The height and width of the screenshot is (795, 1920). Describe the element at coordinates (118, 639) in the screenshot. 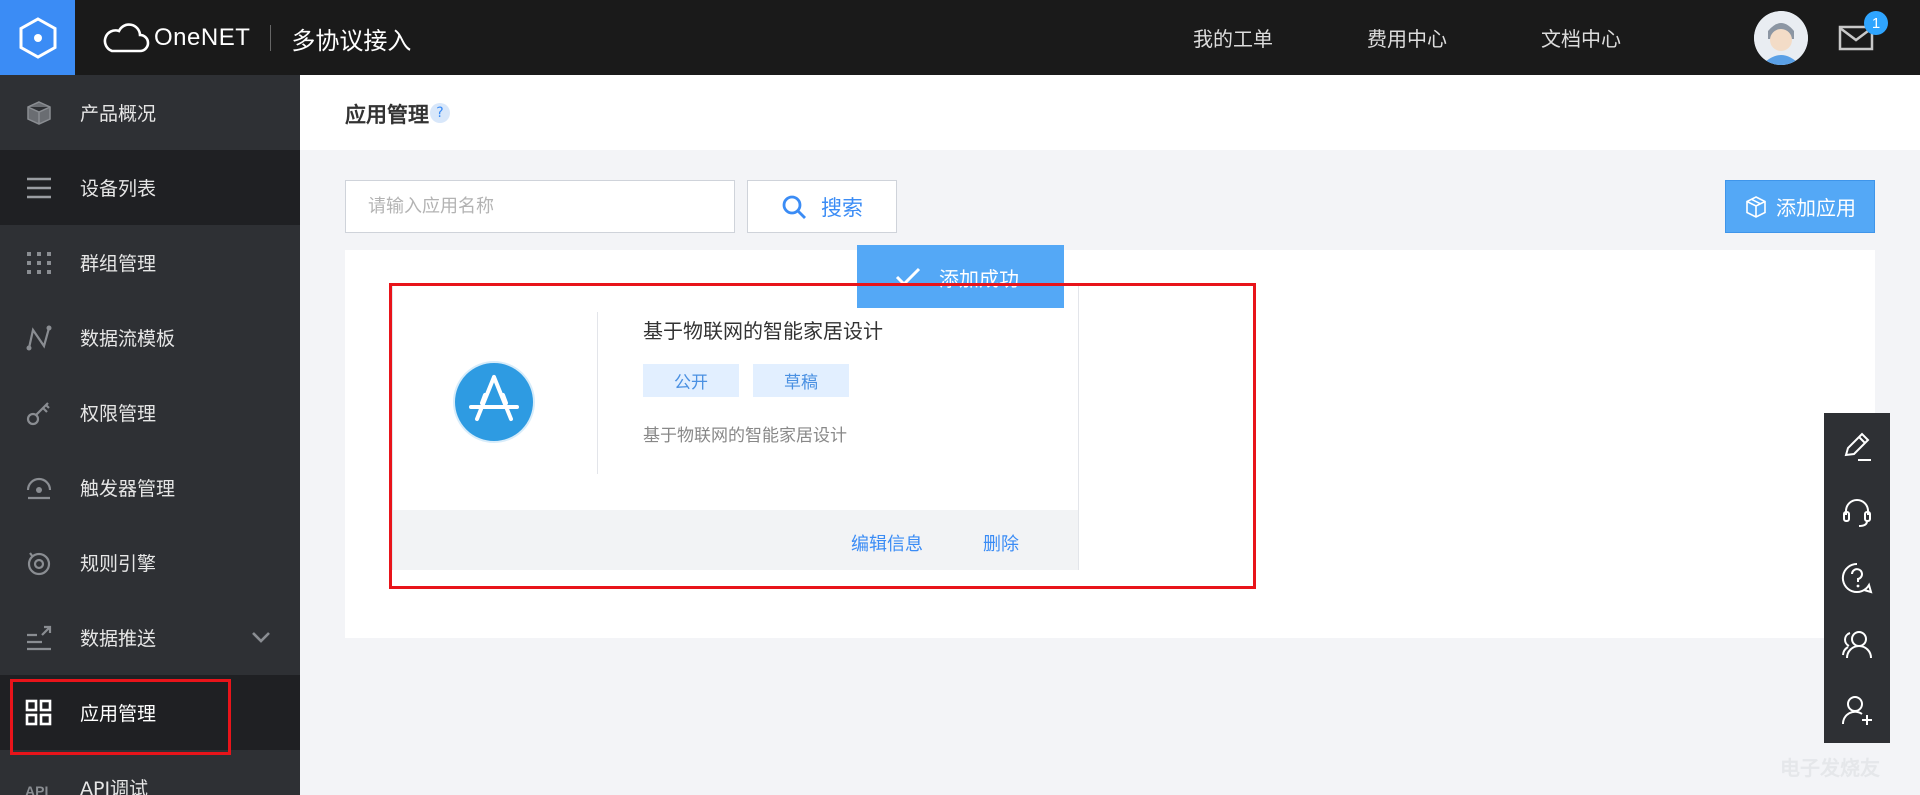

I see `sidebar-item-label: 数据推送` at that location.